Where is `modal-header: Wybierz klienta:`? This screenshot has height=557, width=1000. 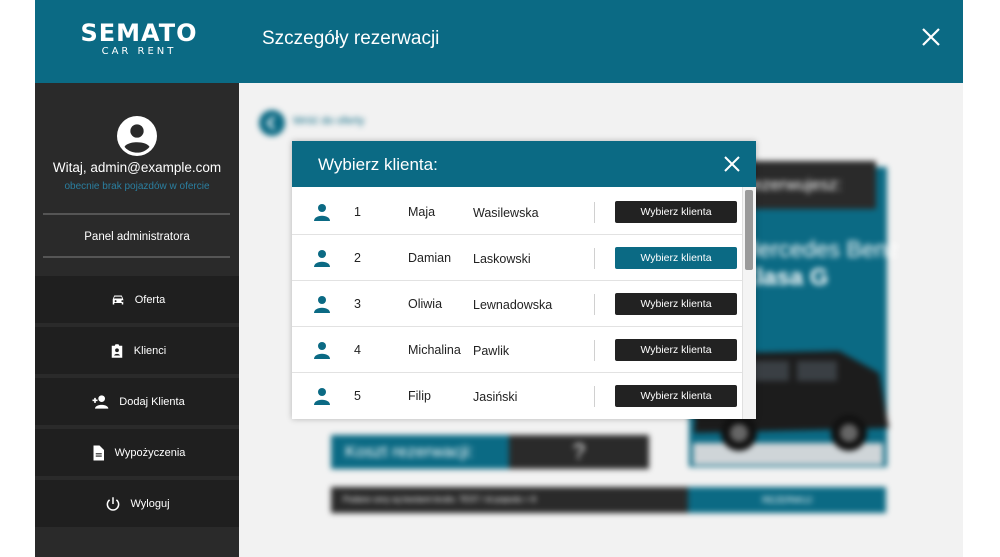 modal-header: Wybierz klienta: is located at coordinates (524, 164).